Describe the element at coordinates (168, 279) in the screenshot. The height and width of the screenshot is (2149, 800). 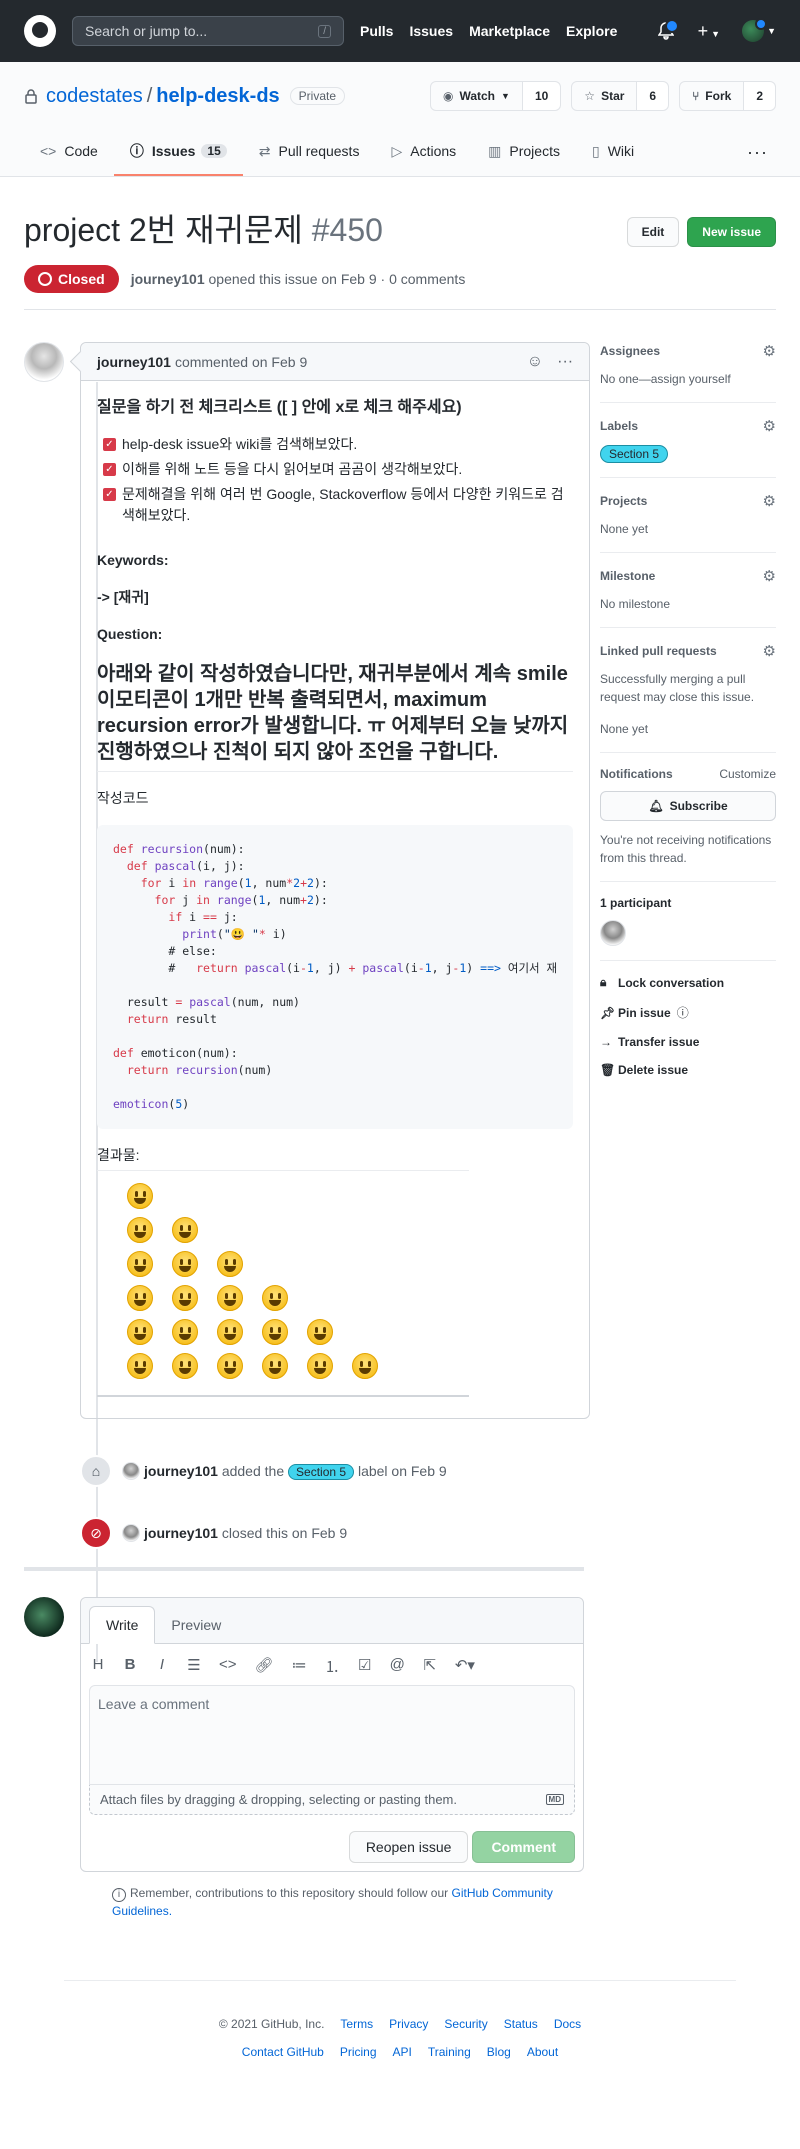
I see `author-link: journey101` at that location.